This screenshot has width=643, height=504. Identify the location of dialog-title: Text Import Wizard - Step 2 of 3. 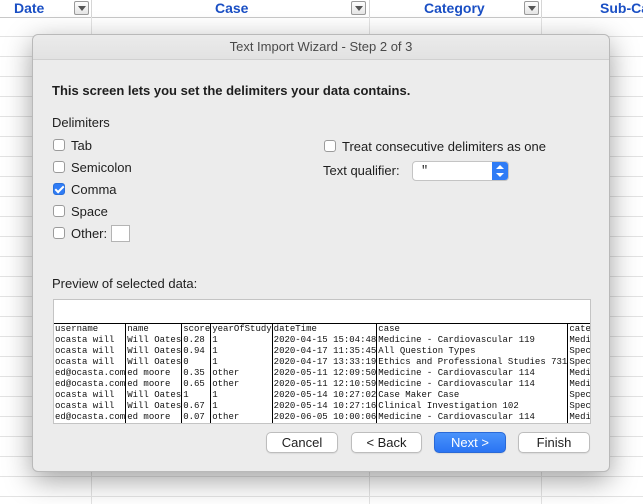
(321, 47).